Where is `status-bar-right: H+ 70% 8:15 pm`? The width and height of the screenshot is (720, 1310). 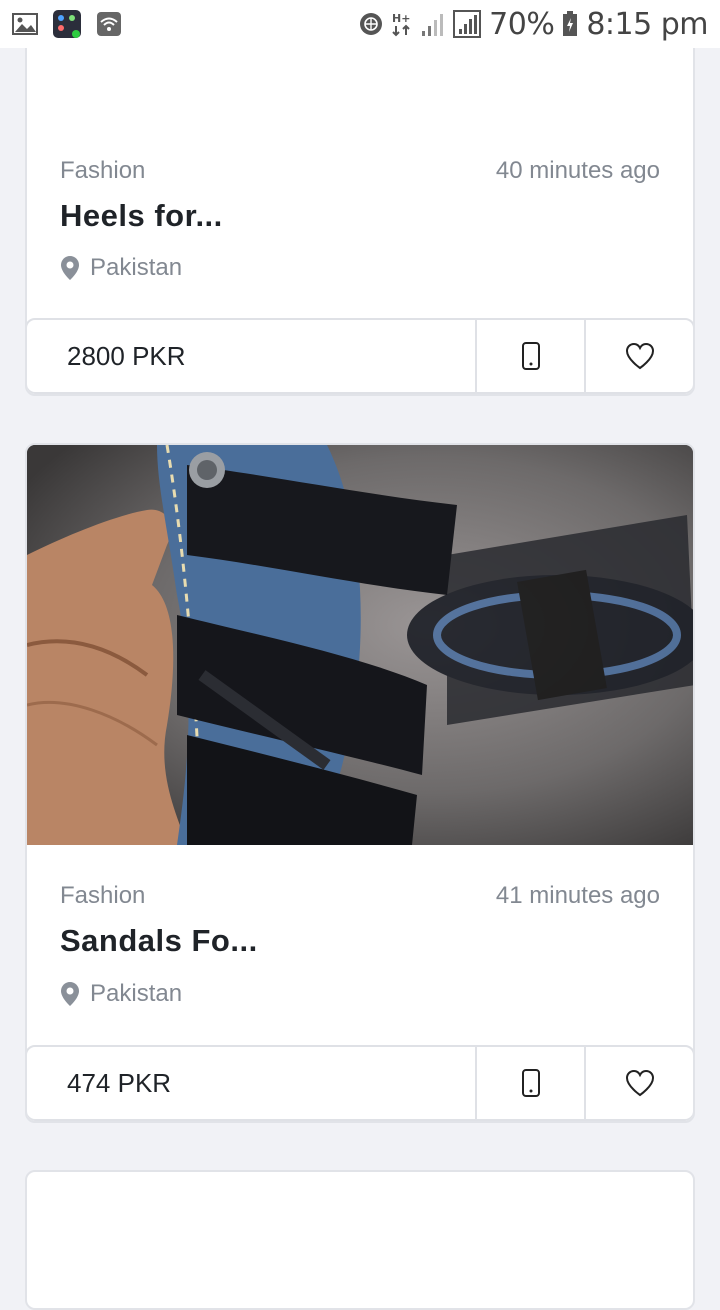 status-bar-right: H+ 70% 8:15 pm is located at coordinates (533, 24).